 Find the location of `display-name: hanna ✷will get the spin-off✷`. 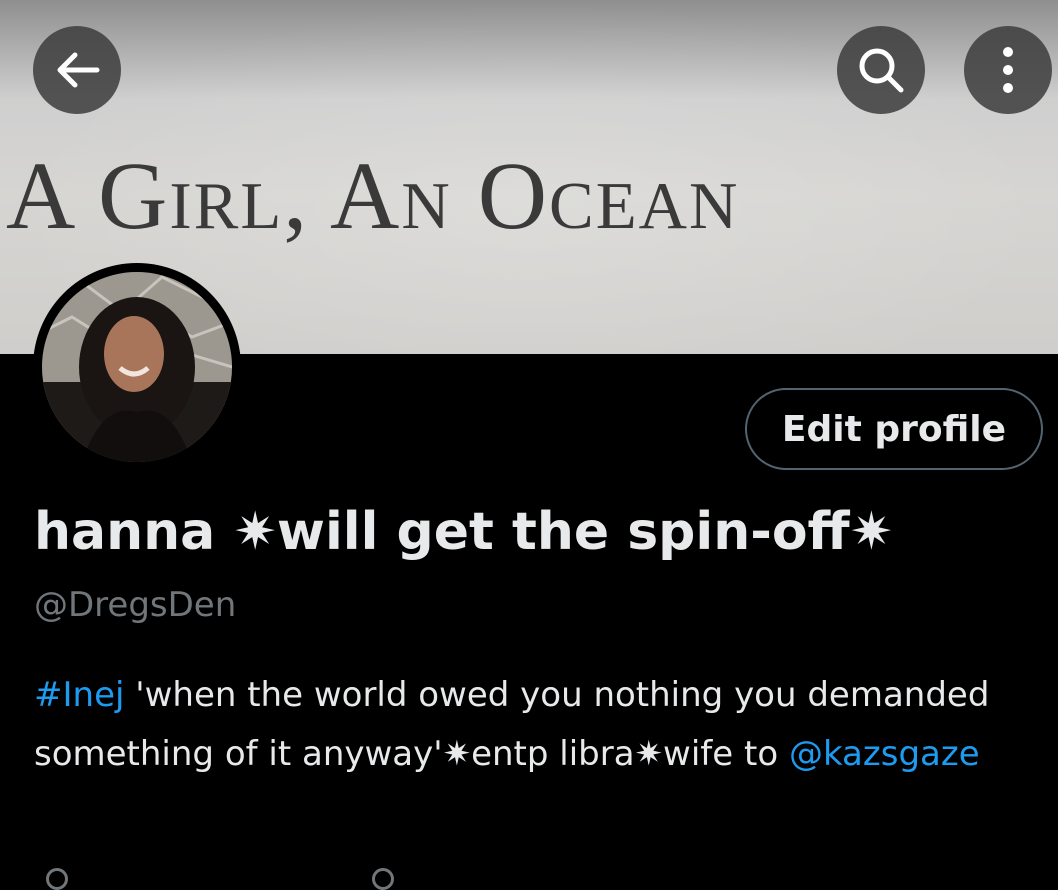

display-name: hanna ✷will get the spin-off✷ is located at coordinates (464, 532).